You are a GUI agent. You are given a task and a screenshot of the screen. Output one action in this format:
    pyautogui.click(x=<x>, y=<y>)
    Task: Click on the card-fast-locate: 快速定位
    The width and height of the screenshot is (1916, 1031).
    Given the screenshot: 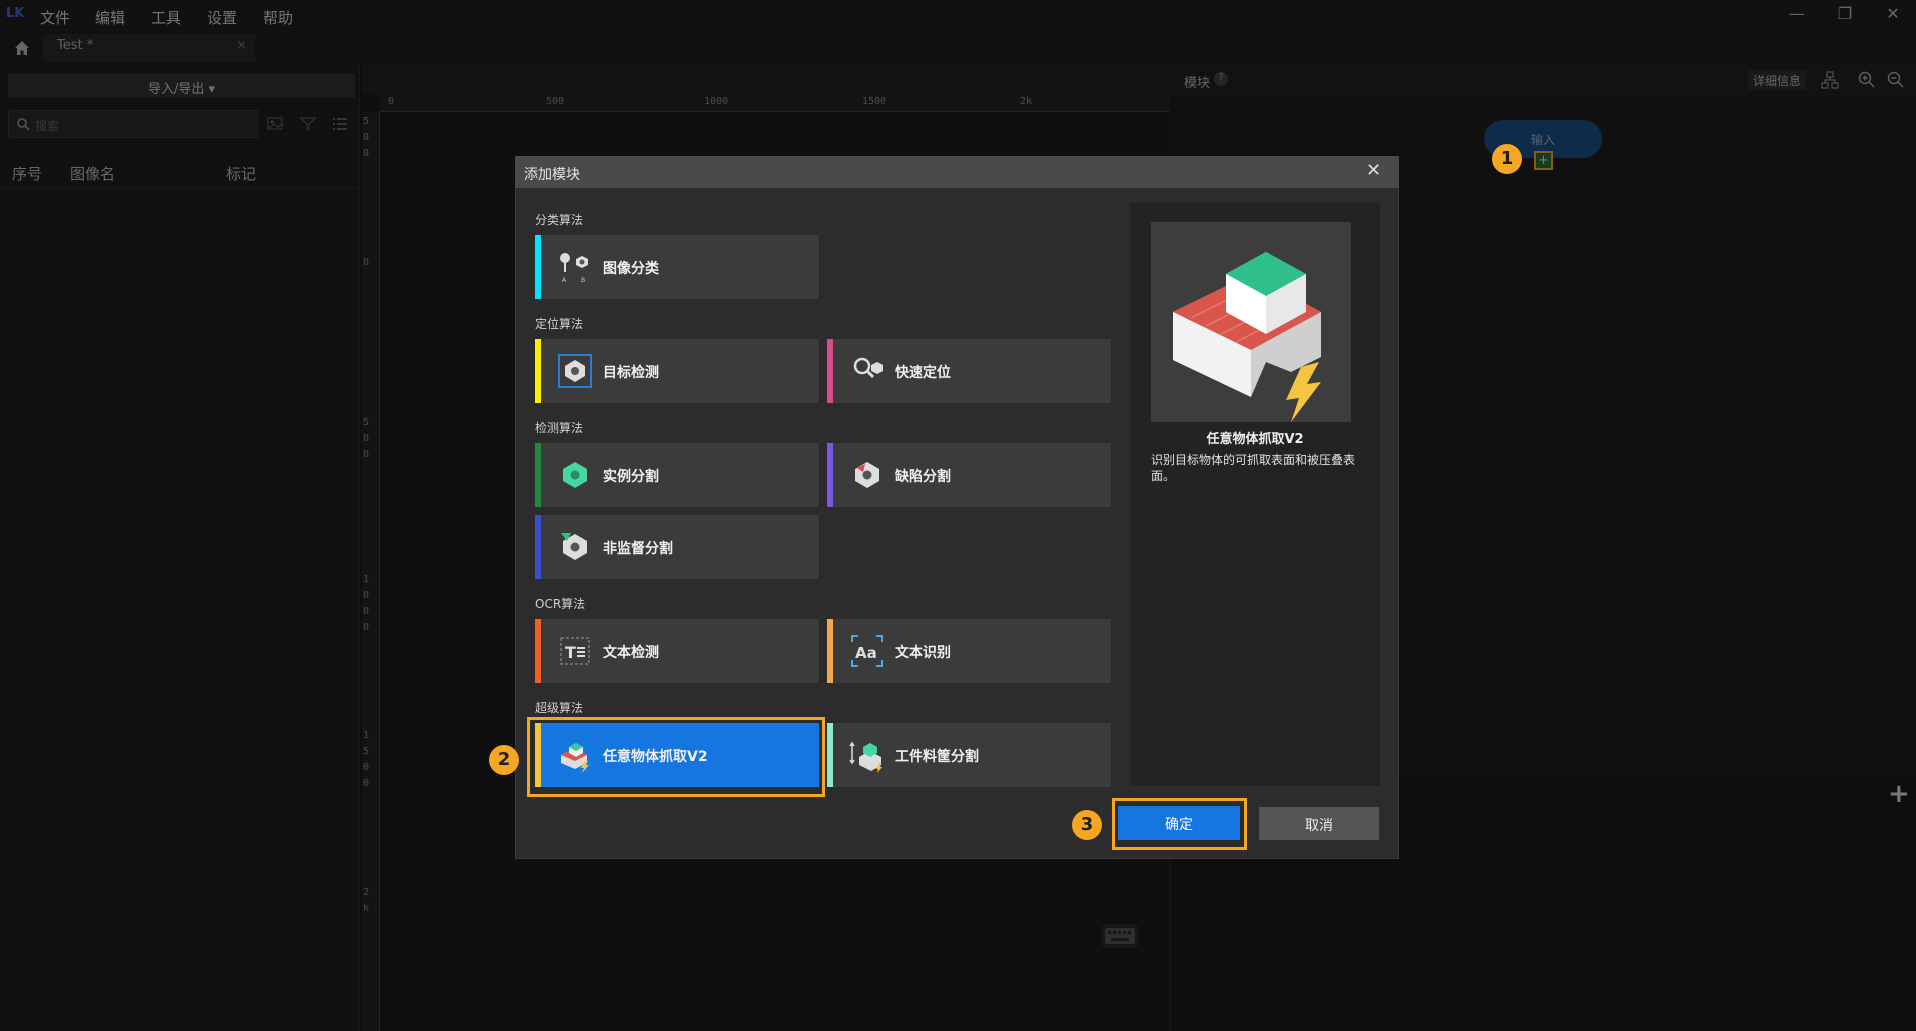 What is the action you would take?
    pyautogui.click(x=969, y=371)
    